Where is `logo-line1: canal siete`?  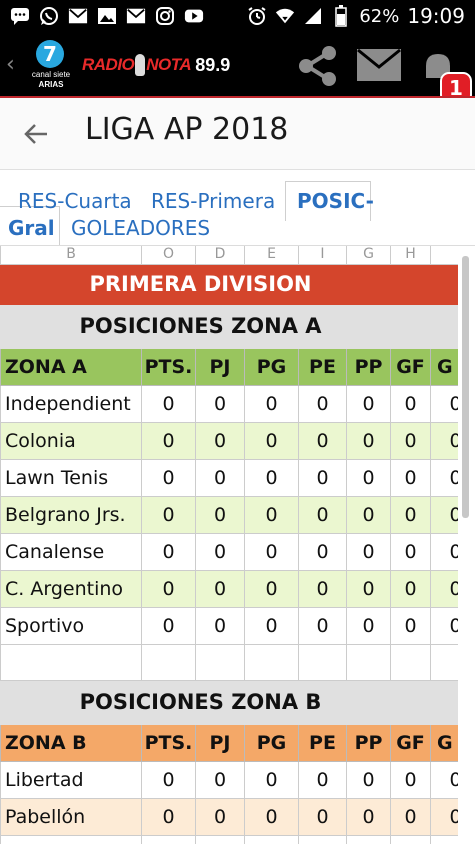
logo-line1: canal siete is located at coordinates (51, 74).